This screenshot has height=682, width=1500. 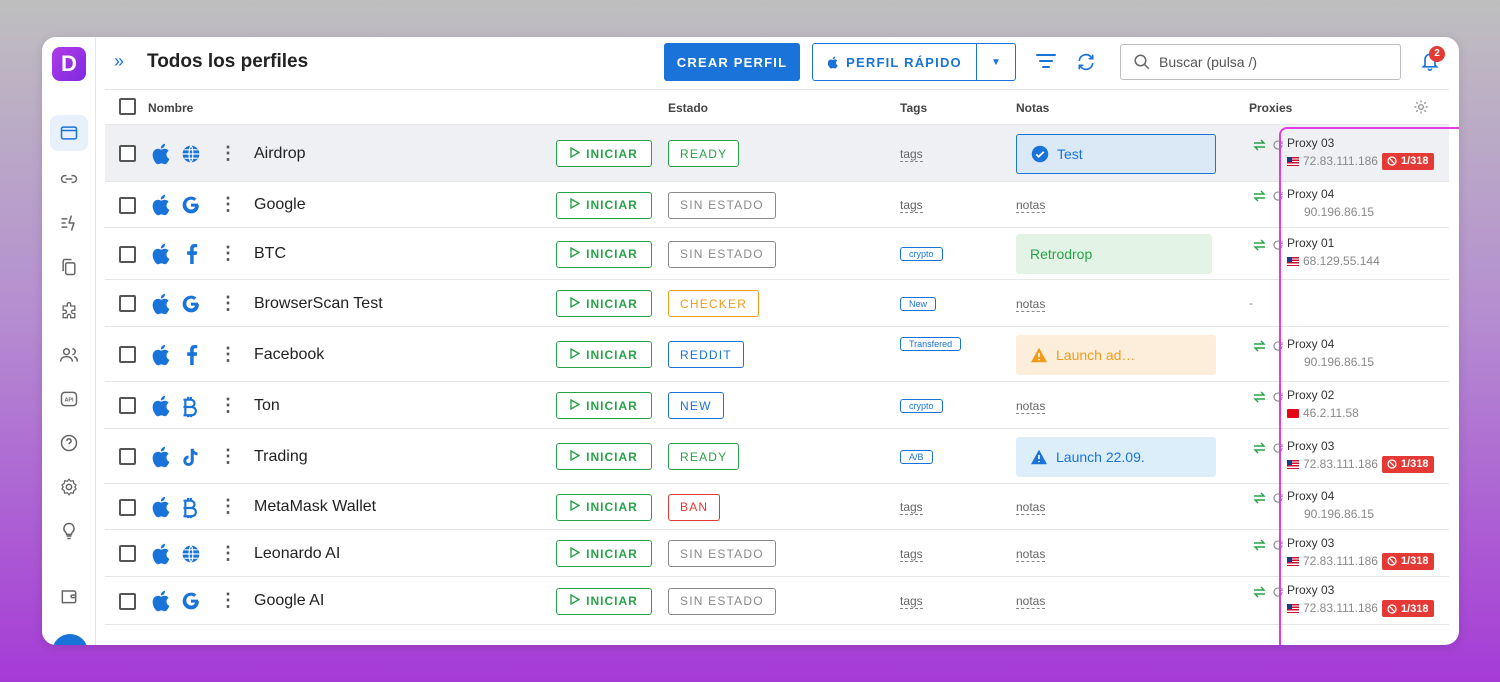 I want to click on expand-sidebar-icon: », so click(x=119, y=61).